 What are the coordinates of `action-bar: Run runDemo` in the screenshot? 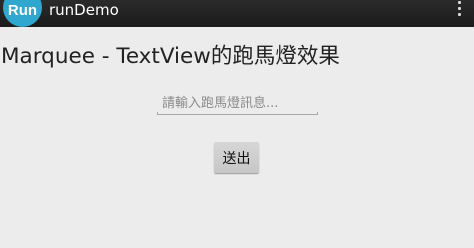 It's located at (237, 13).